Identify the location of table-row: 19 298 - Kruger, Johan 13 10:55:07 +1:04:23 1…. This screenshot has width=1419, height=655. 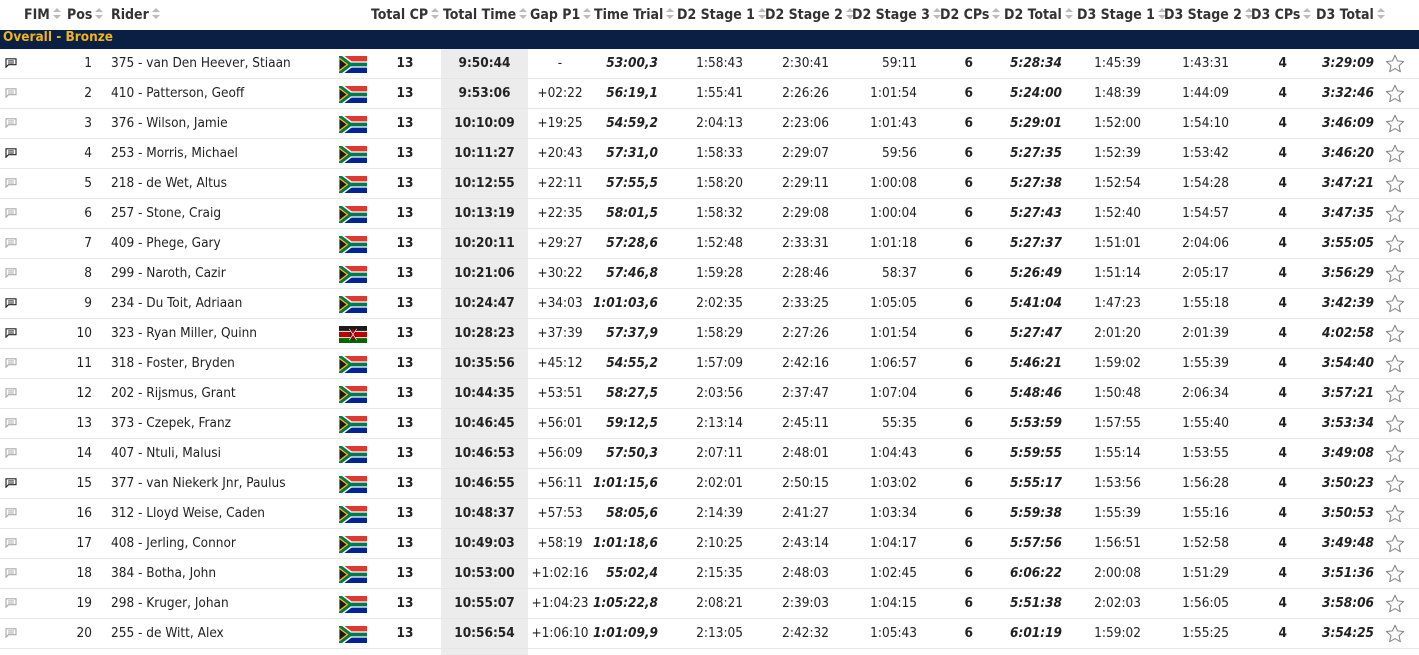
(709, 604).